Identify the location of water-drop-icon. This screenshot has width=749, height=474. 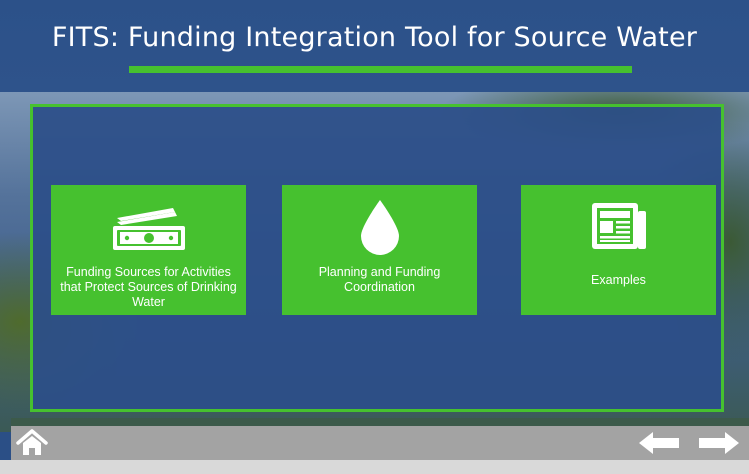
(380, 227).